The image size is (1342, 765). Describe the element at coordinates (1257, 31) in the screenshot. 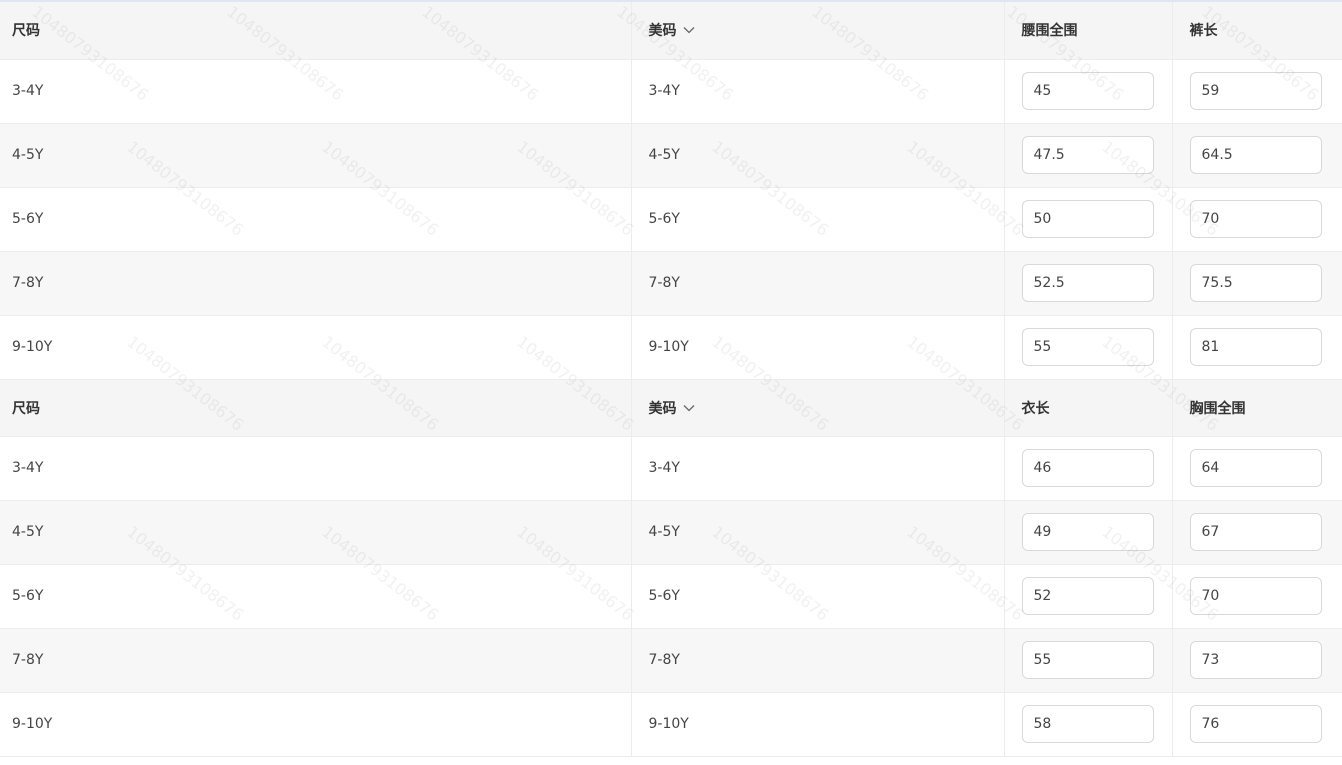

I see `header-pant-length: 裤长` at that location.